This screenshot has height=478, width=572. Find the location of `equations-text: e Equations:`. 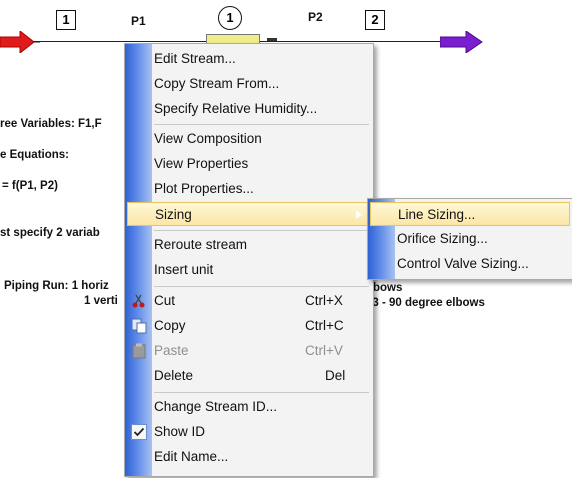

equations-text: e Equations: is located at coordinates (35, 155).